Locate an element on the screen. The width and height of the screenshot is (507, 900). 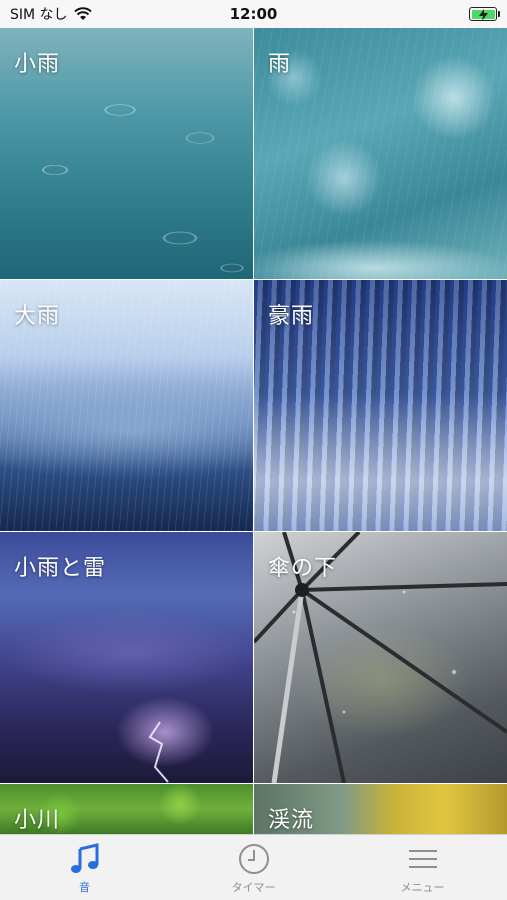
music-note-icon is located at coordinates (84, 858).